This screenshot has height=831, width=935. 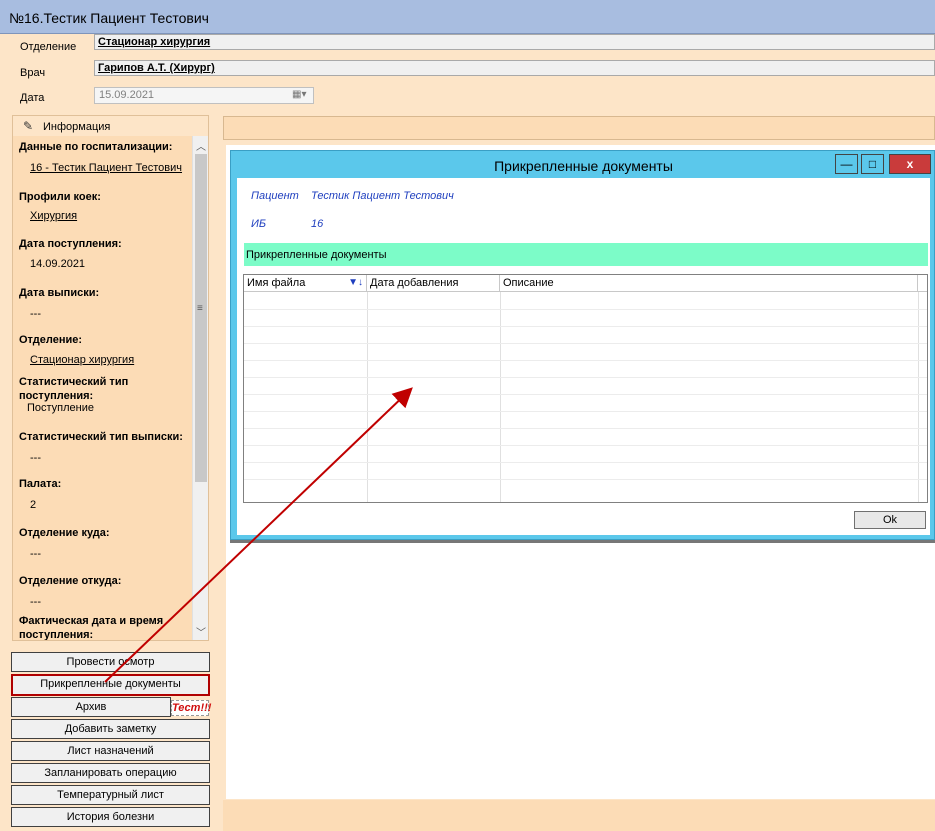 What do you see at coordinates (110, 795) in the screenshot?
I see `temperature-sheet-button: Температурный лист` at bounding box center [110, 795].